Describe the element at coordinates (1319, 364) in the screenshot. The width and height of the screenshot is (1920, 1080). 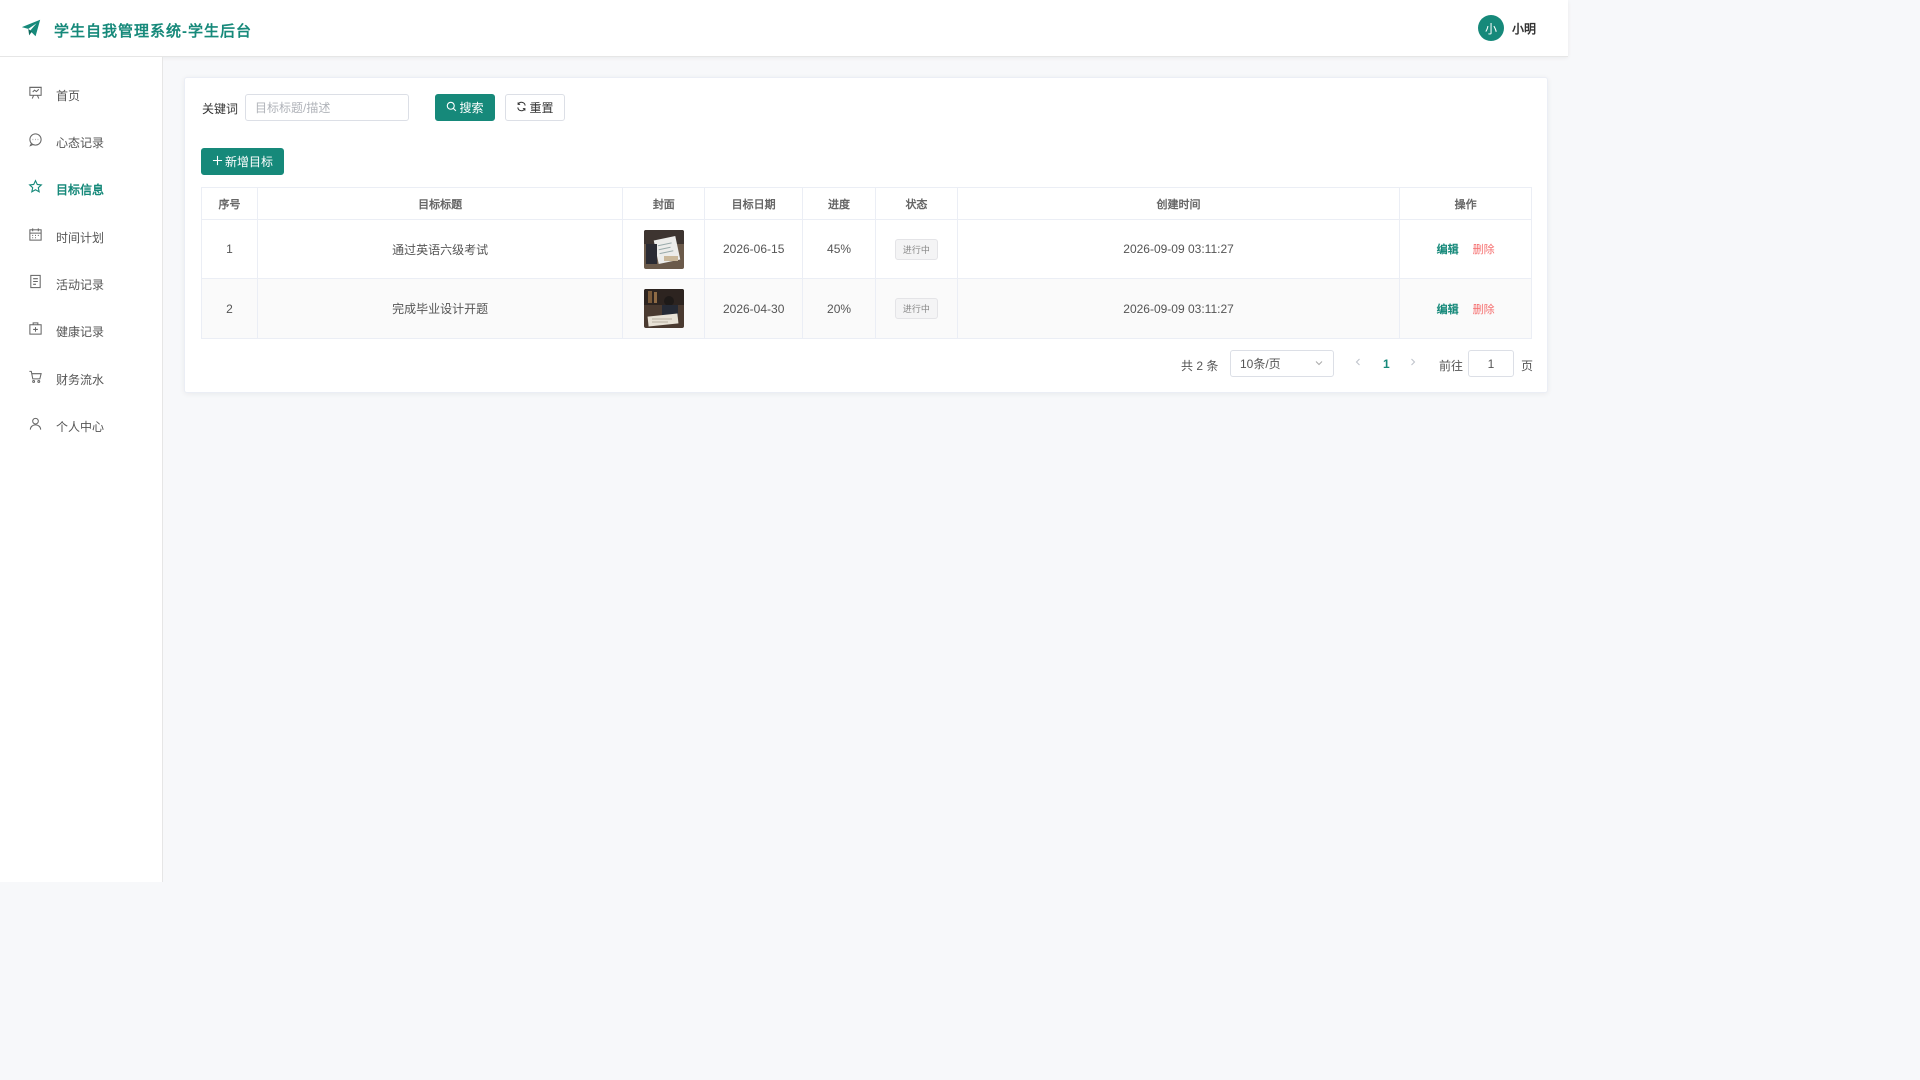
I see `chevron-down-icon` at that location.